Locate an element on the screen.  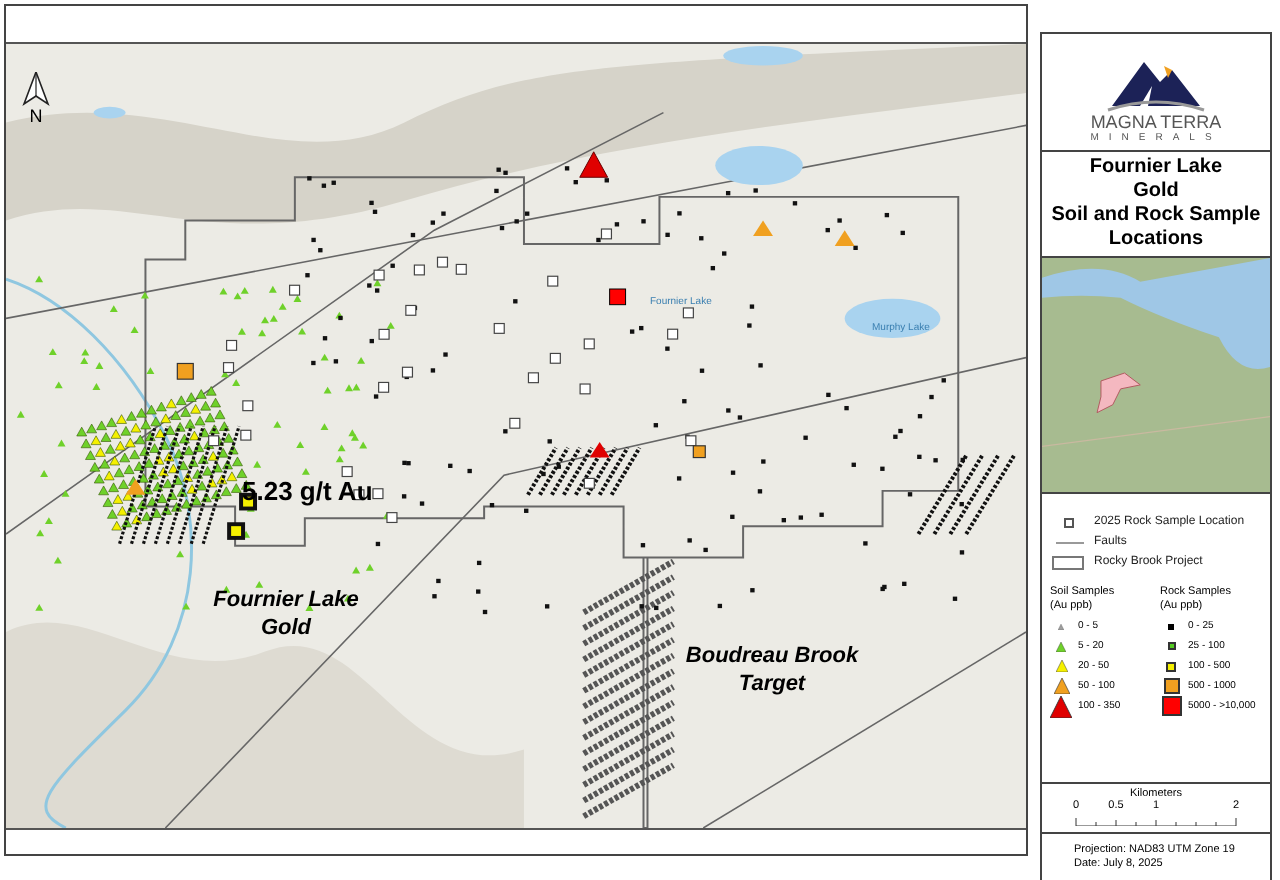
map-title: Soil and Rock Sample is located at coordinates (1156, 216).